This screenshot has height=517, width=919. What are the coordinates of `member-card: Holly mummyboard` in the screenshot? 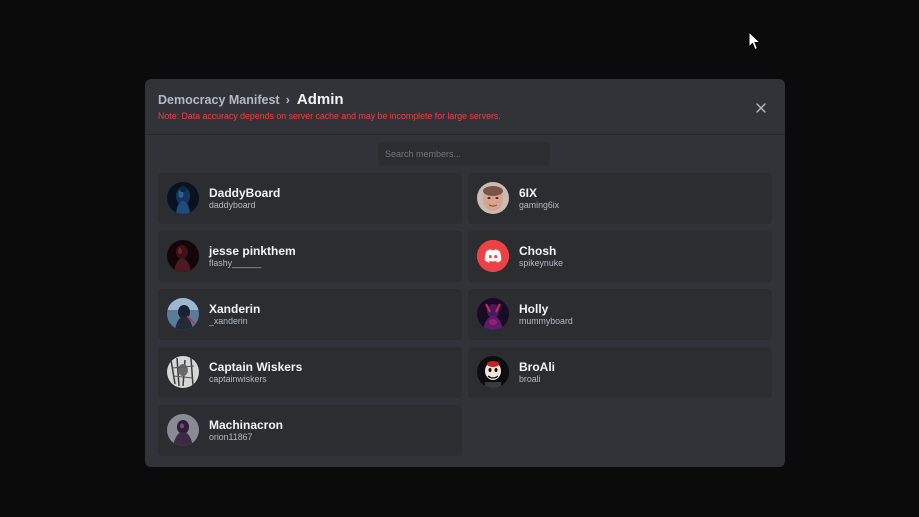 It's located at (620, 314).